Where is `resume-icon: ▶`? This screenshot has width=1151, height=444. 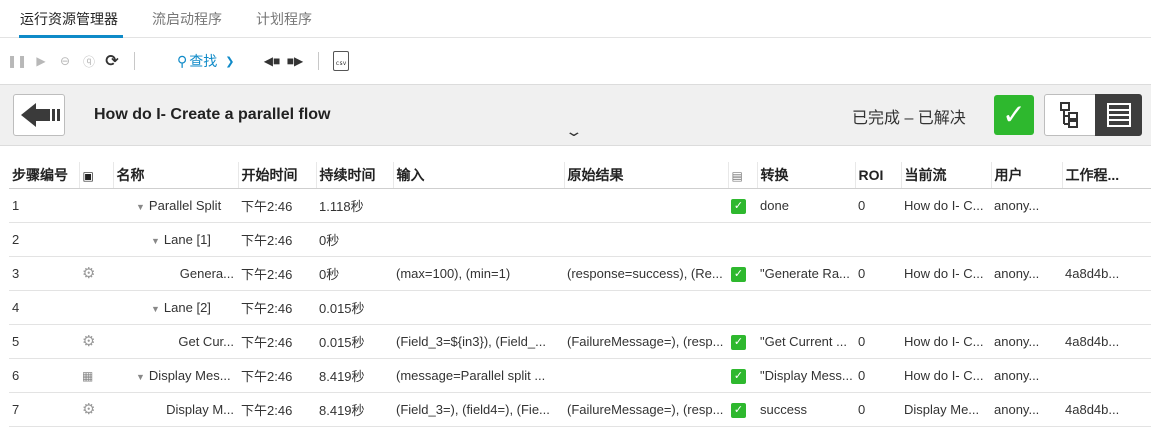
resume-icon: ▶ is located at coordinates (41, 61).